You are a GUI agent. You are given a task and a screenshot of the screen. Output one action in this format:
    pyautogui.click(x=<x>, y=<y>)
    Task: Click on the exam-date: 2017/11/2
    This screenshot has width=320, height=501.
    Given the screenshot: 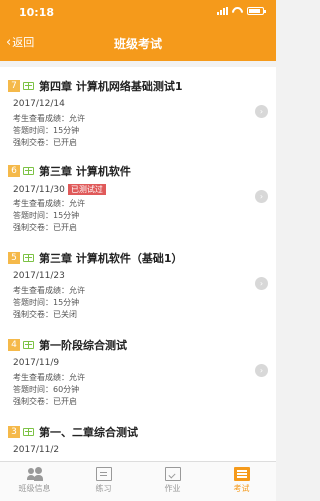 What is the action you would take?
    pyautogui.click(x=36, y=450)
    